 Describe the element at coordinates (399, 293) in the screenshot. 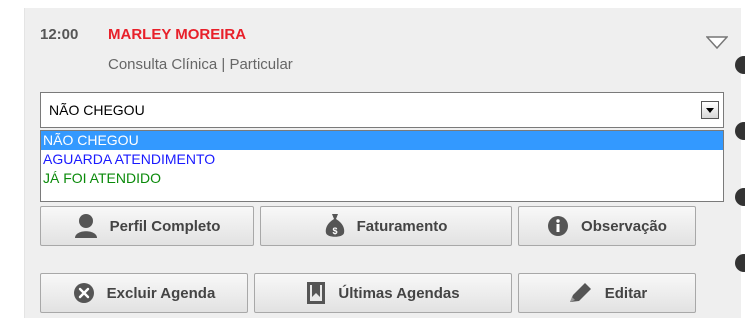

I see `last-schedules-button-label: Últimas Agendas` at that location.